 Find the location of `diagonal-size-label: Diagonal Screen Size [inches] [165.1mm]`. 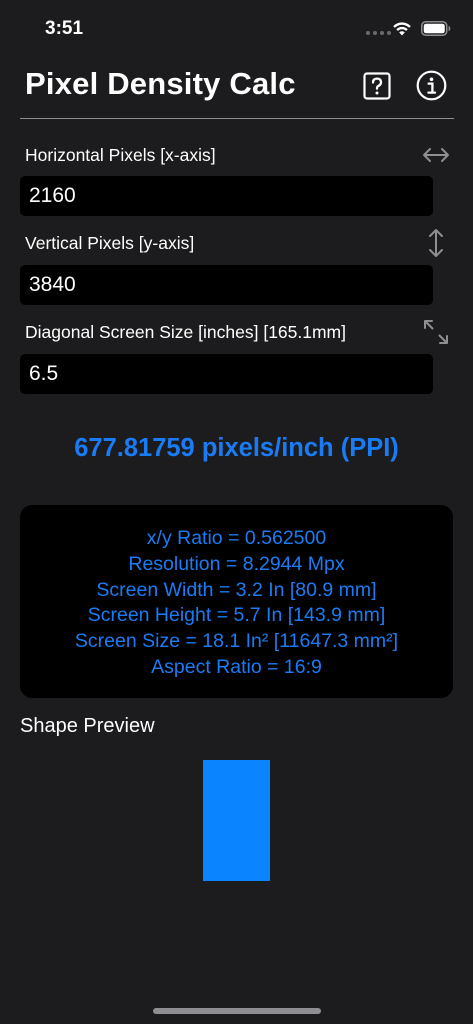

diagonal-size-label: Diagonal Screen Size [inches] [165.1mm] is located at coordinates (185, 332).